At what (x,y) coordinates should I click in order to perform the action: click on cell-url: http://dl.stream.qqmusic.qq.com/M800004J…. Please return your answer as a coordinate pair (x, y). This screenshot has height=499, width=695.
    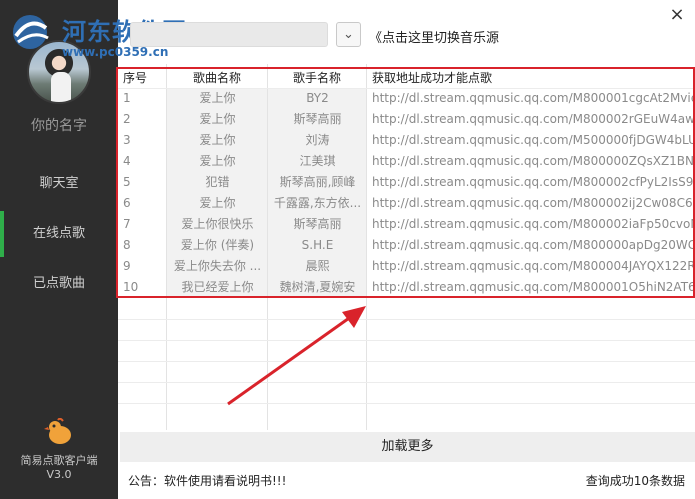
    Looking at the image, I should click on (533, 266).